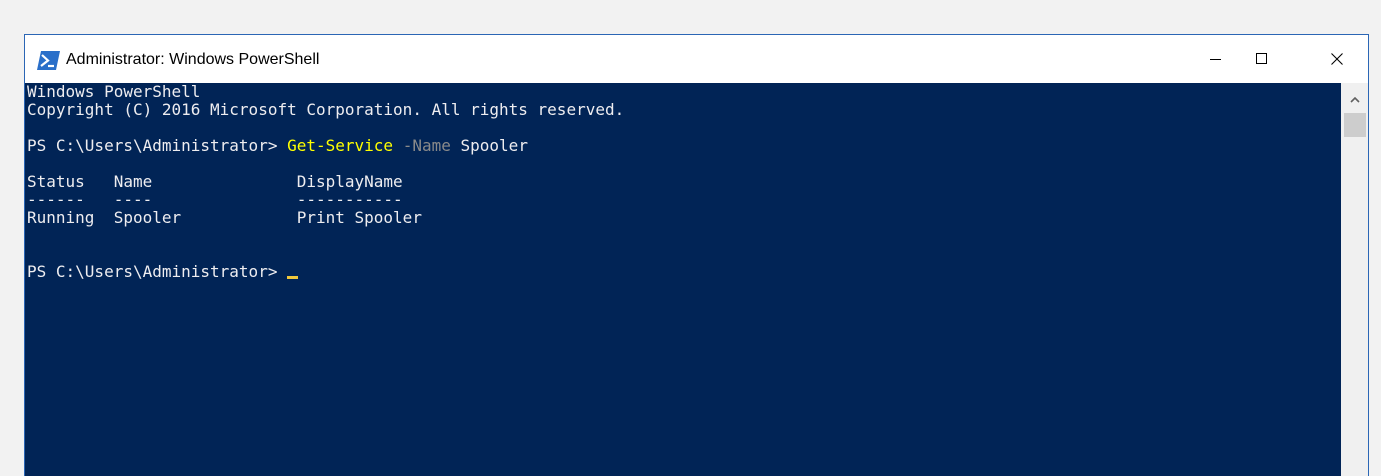 The image size is (1381, 476). Describe the element at coordinates (293, 277) in the screenshot. I see `text-cursor` at that location.